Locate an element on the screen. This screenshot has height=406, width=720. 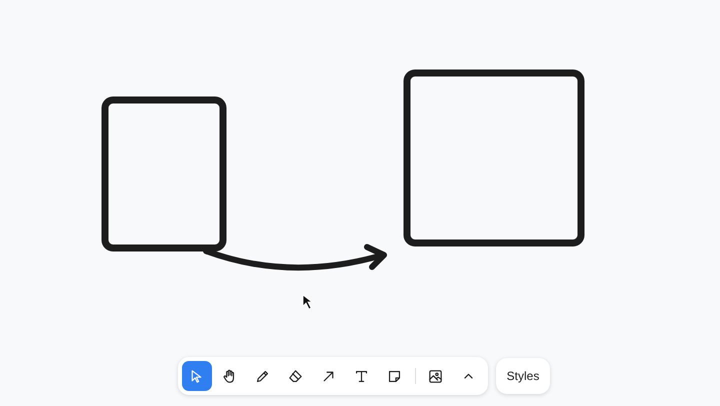
styles-button: Styles is located at coordinates (523, 376).